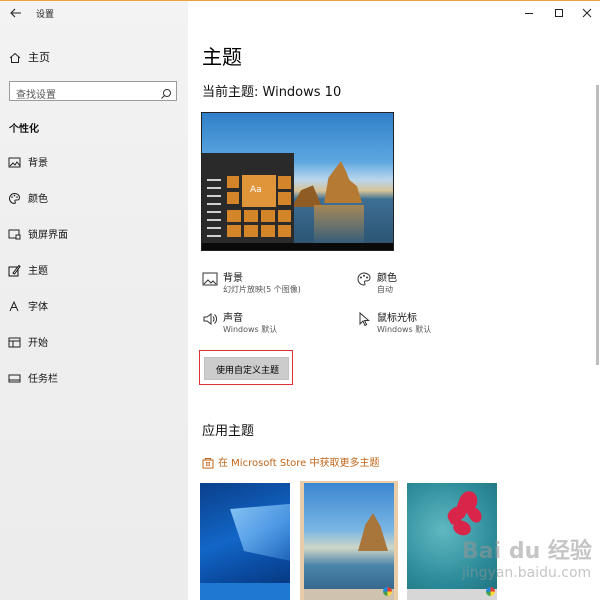 The height and width of the screenshot is (600, 600). I want to click on cursor-value: Windows 默认, so click(404, 329).